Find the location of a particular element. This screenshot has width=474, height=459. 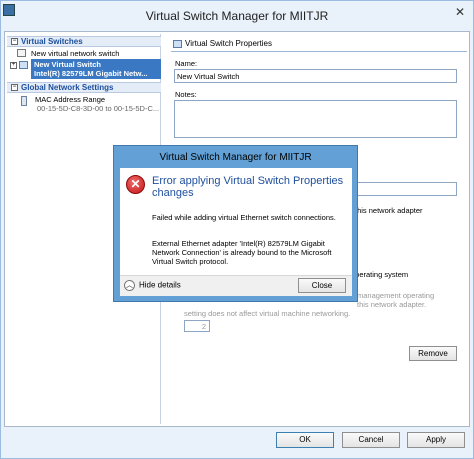

dialog-title: Virtual Switch Manager for MIITJR is located at coordinates (235, 157).